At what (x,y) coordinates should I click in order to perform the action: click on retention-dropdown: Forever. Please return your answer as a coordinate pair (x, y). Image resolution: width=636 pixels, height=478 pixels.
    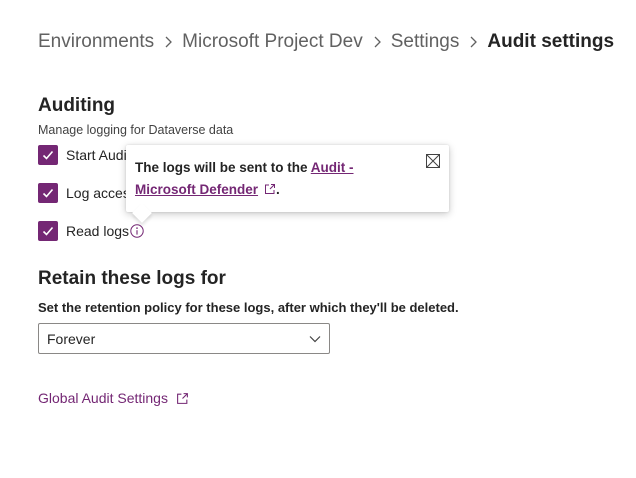
    Looking at the image, I should click on (184, 338).